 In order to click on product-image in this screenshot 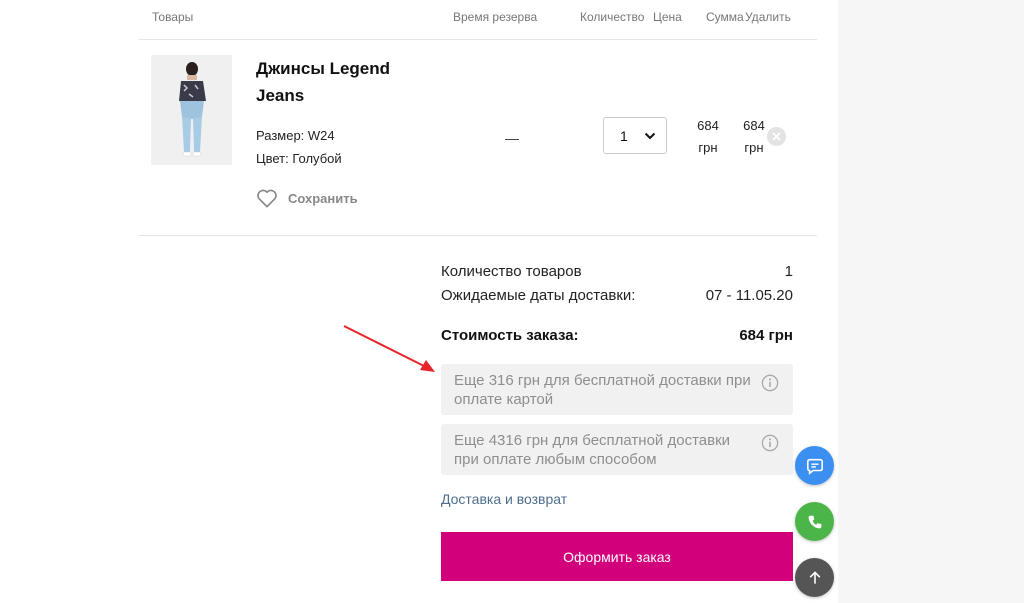, I will do `click(191, 110)`.